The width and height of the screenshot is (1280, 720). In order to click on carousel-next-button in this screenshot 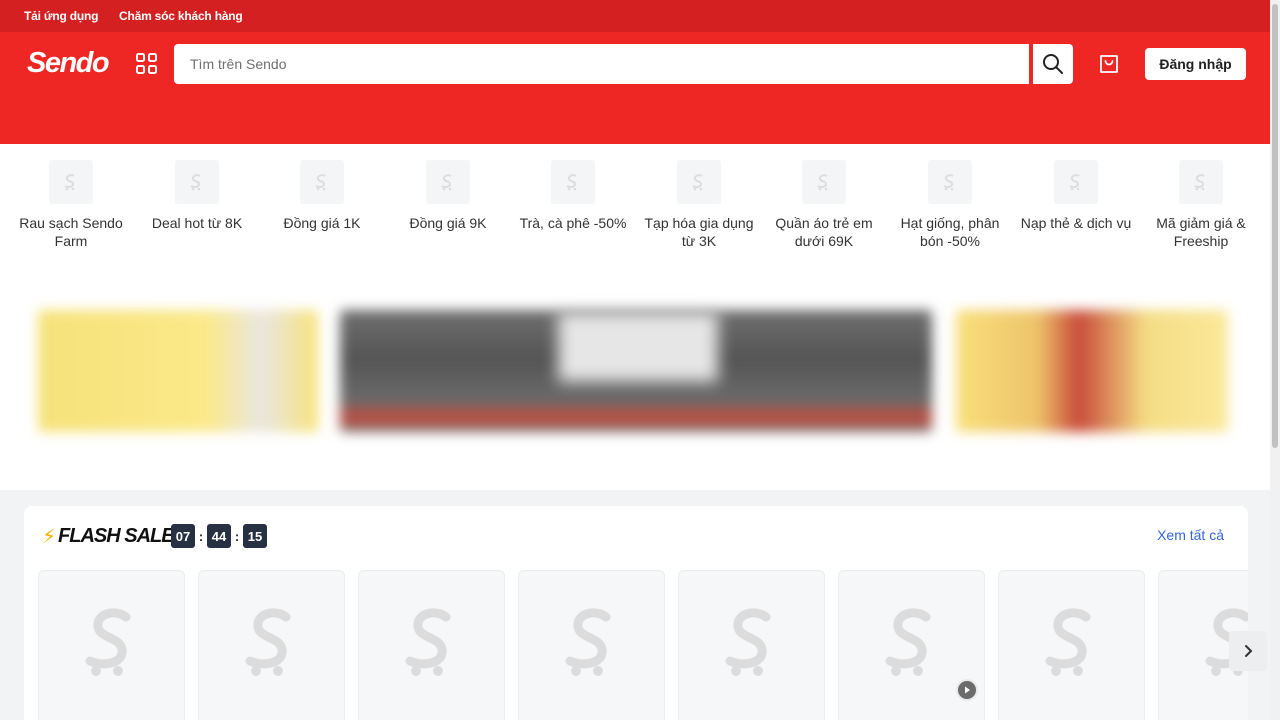, I will do `click(1248, 651)`.